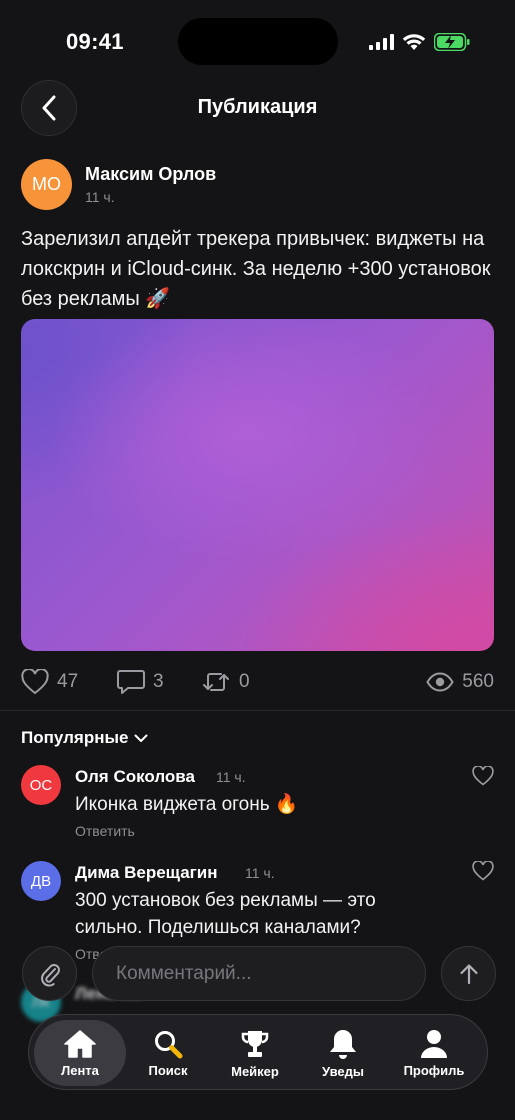  What do you see at coordinates (255, 1071) in the screenshot?
I see `tab-label: Мейкер` at bounding box center [255, 1071].